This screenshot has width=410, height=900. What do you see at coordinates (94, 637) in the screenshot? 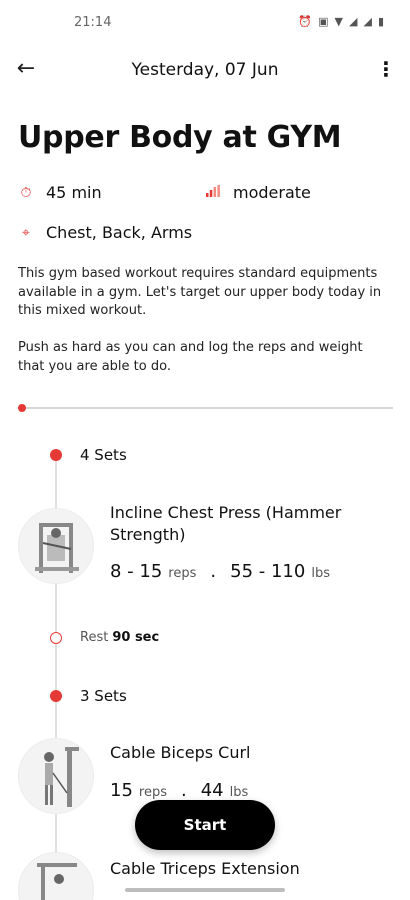
I see `rest-label: Rest` at bounding box center [94, 637].